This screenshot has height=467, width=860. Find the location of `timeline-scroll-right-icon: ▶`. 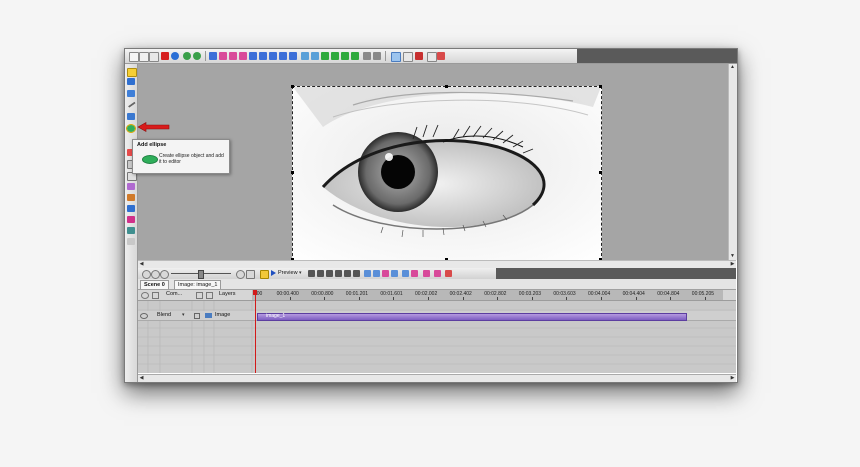

timeline-scroll-right-icon: ▶ is located at coordinates (732, 378).